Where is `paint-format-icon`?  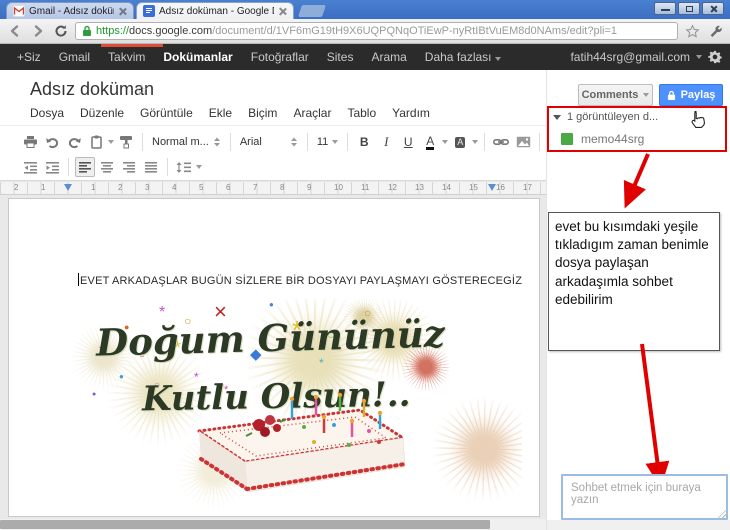
paint-format-icon is located at coordinates (126, 142).